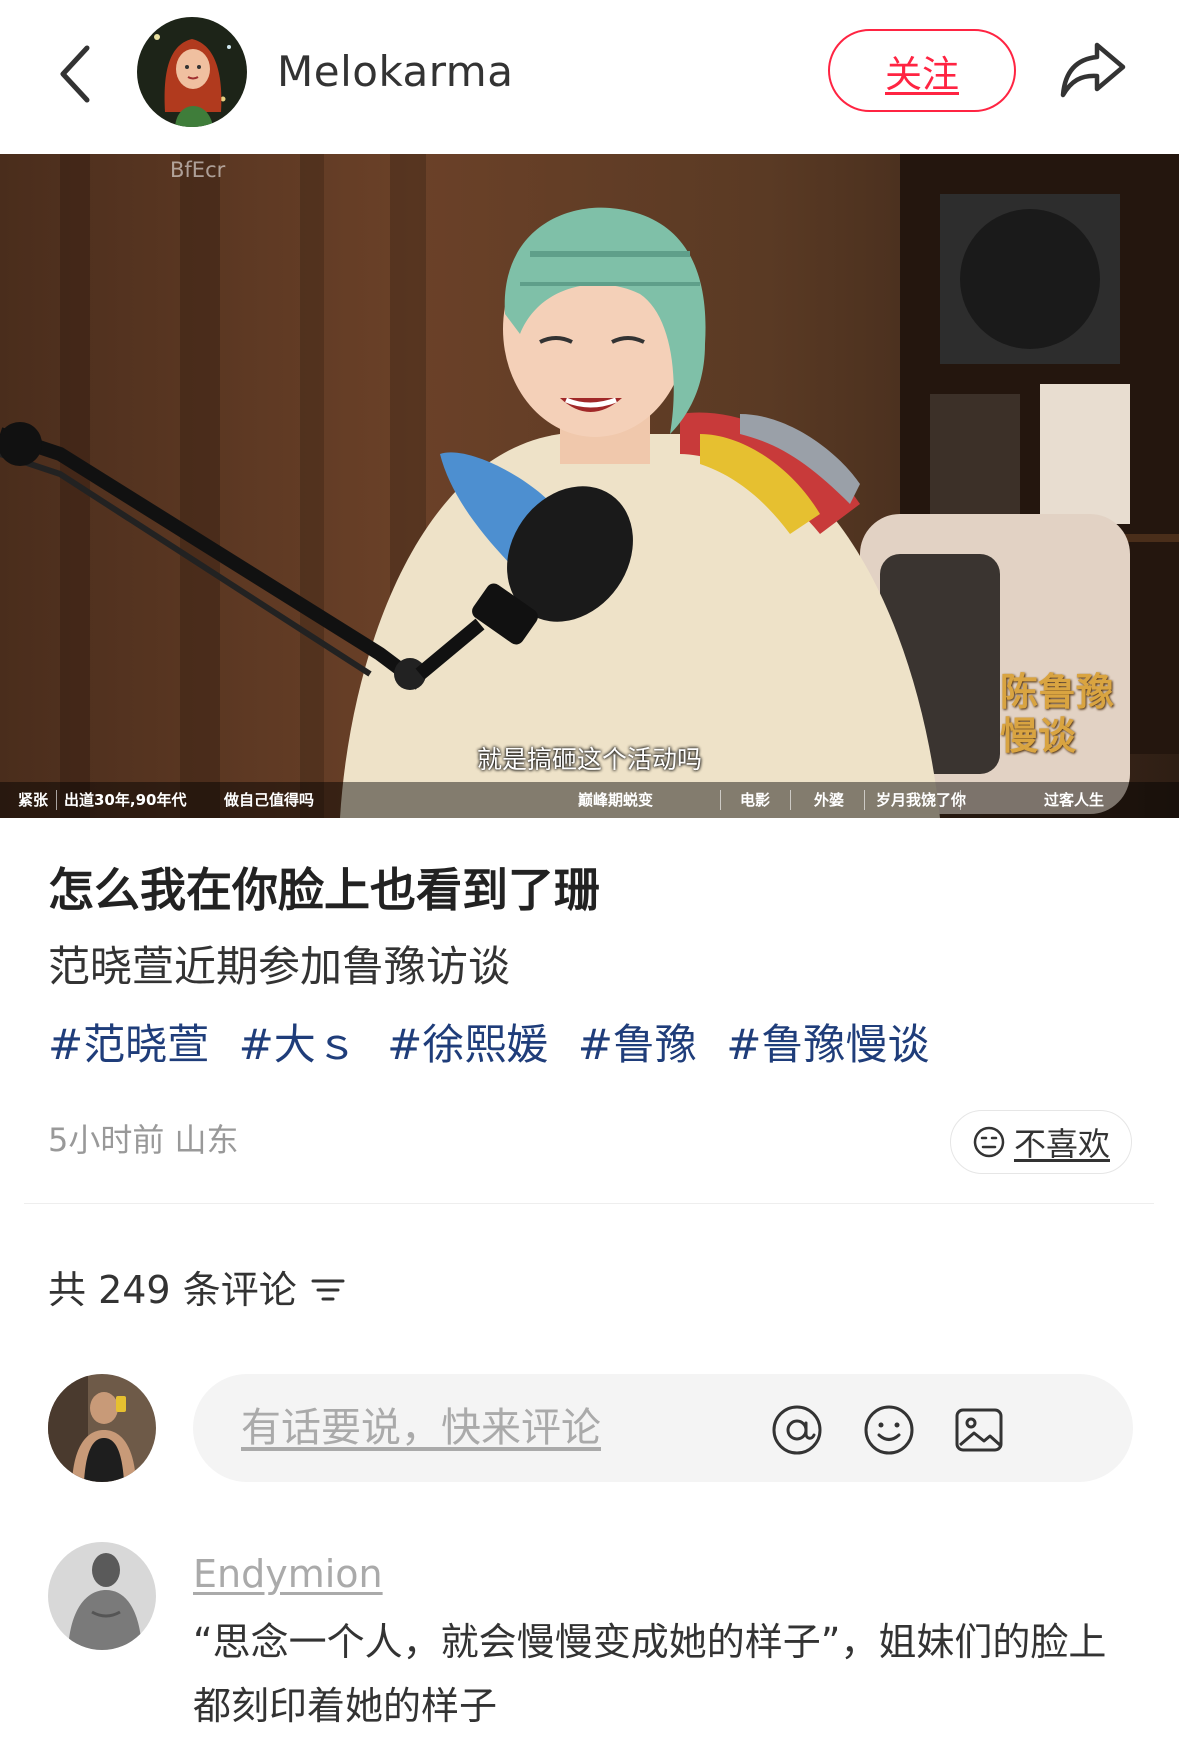  Describe the element at coordinates (1061, 1144) in the screenshot. I see `dislike-label: 不喜欢` at that location.